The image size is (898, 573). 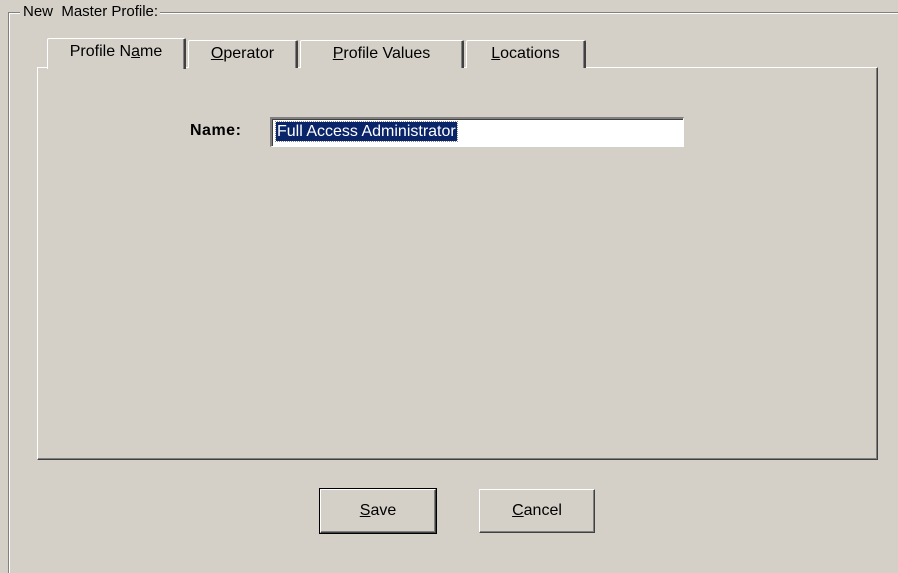 I want to click on name-label: Name:, so click(x=216, y=130).